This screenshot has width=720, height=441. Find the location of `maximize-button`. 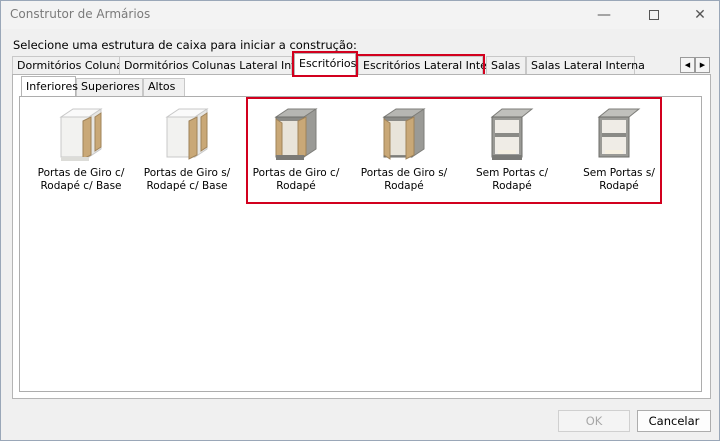

maximize-button is located at coordinates (654, 15).